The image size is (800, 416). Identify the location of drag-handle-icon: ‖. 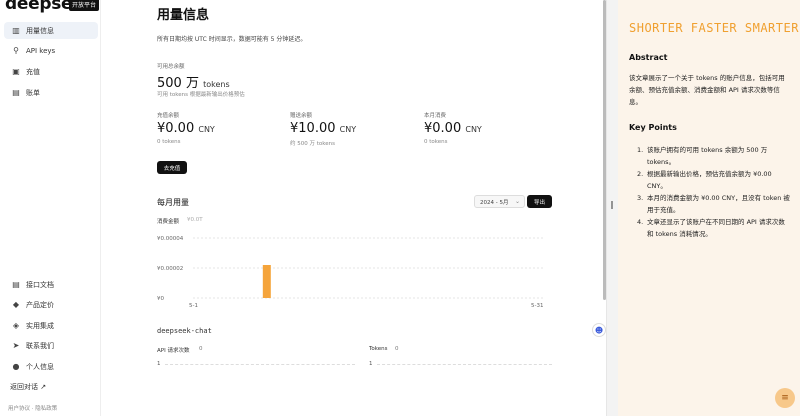
(612, 204).